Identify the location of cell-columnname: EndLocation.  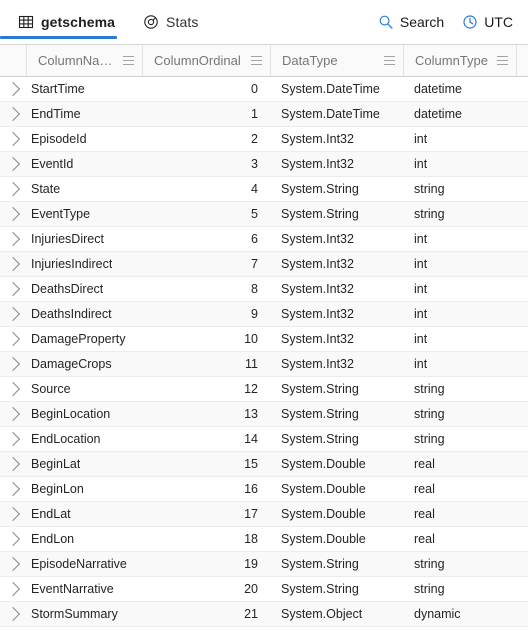
(84, 439).